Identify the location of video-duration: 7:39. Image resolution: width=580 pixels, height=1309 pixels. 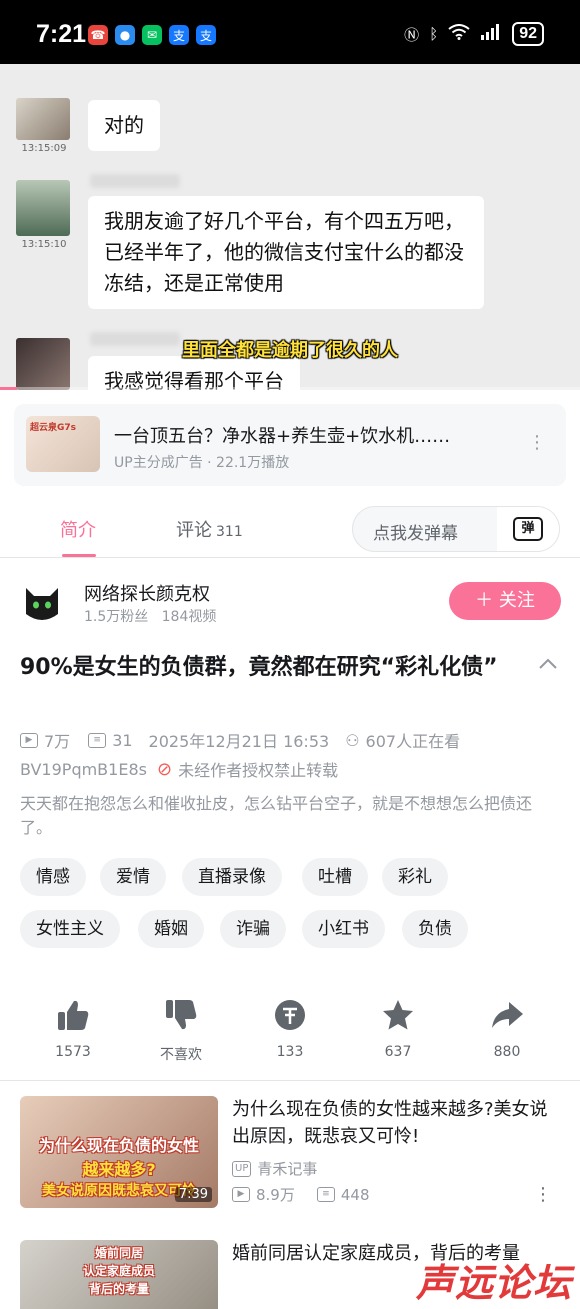
(193, 1194).